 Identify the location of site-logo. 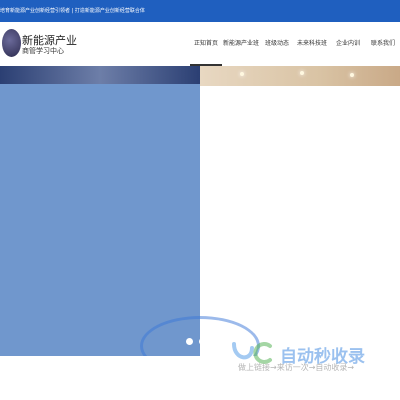
(11, 43).